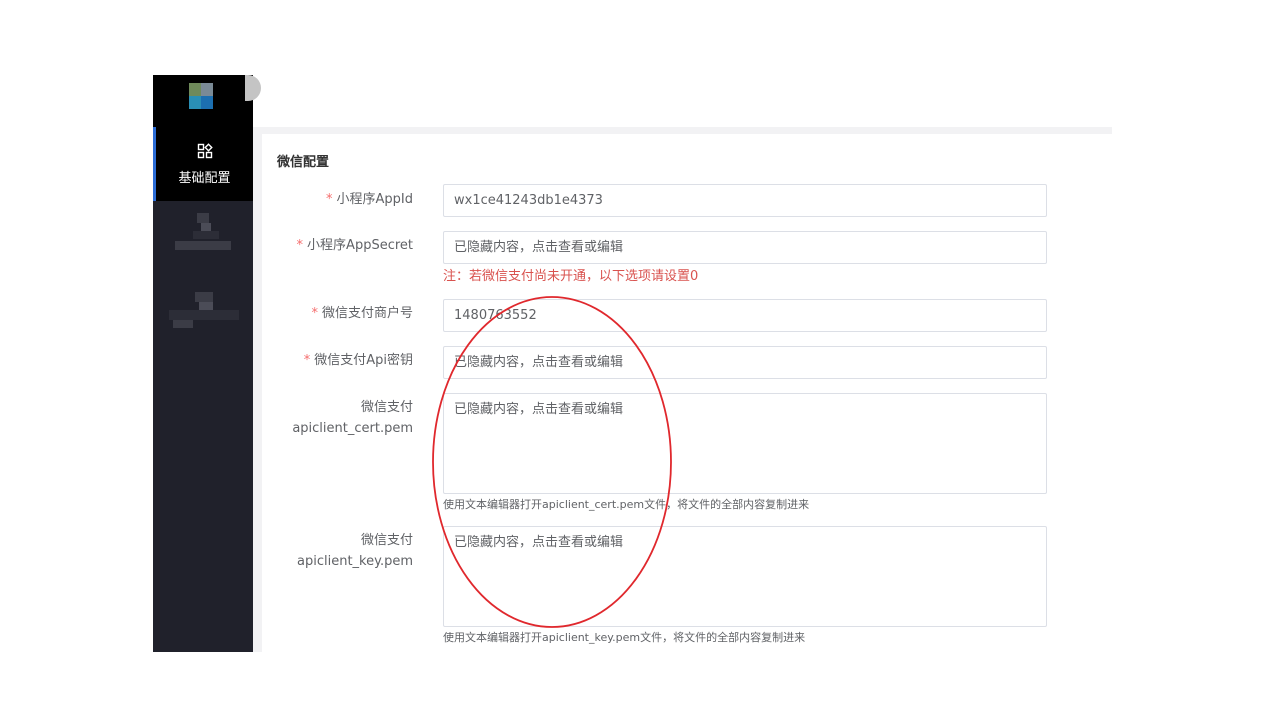 This screenshot has height=727, width=1266. I want to click on label-api-key: * 微信支付Api密钥, so click(358, 360).